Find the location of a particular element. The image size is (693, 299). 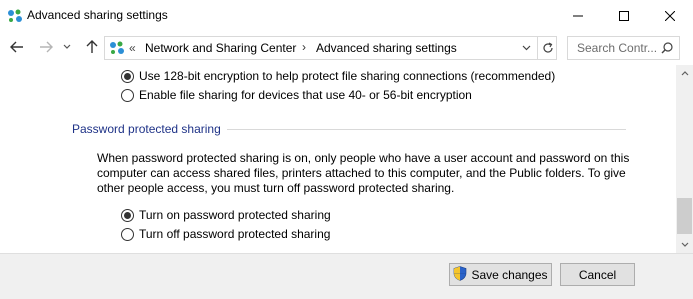

close-button is located at coordinates (670, 15).